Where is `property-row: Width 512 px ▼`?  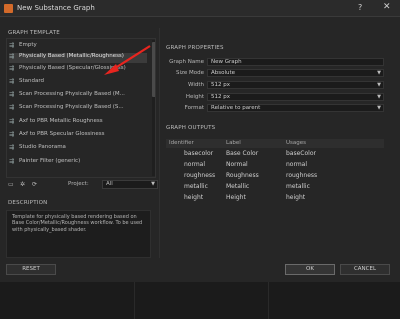
property-row: Width 512 px ▼ is located at coordinates (275, 85).